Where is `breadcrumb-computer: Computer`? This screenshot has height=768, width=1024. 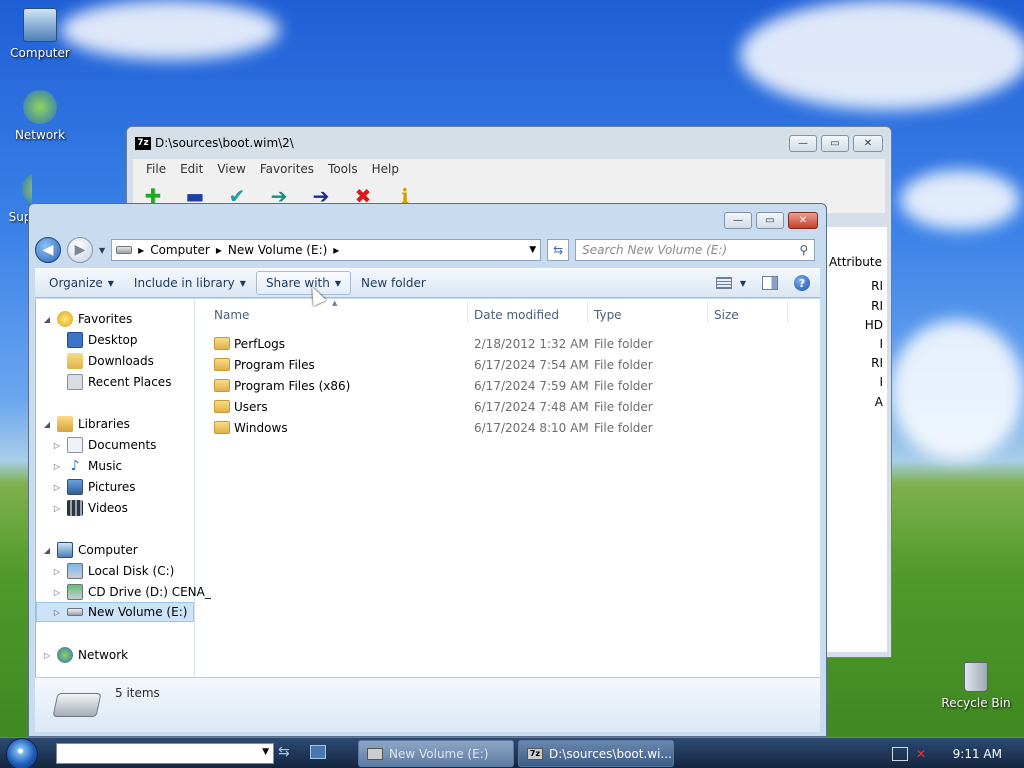 breadcrumb-computer: Computer is located at coordinates (180, 250).